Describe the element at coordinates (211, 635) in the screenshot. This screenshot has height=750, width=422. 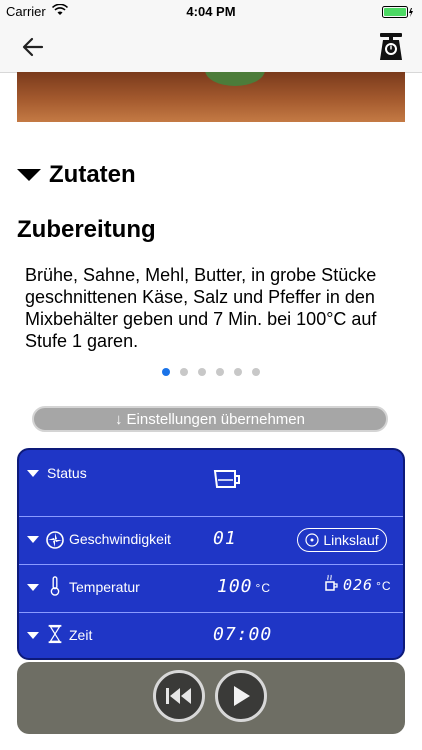
I see `time-row: Zeit 07:00` at that location.